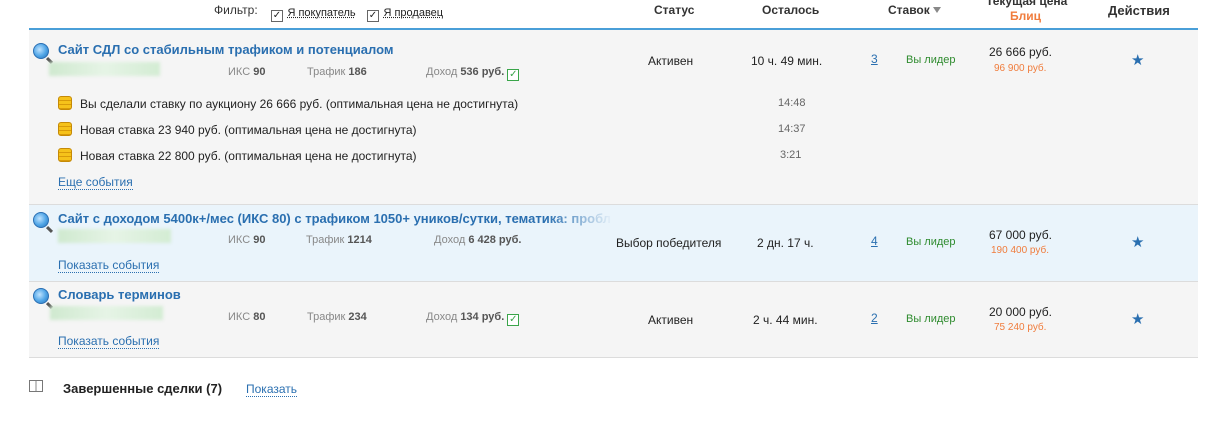 The width and height of the screenshot is (1221, 421). Describe the element at coordinates (791, 155) in the screenshot. I see `event-time: 3:21` at that location.